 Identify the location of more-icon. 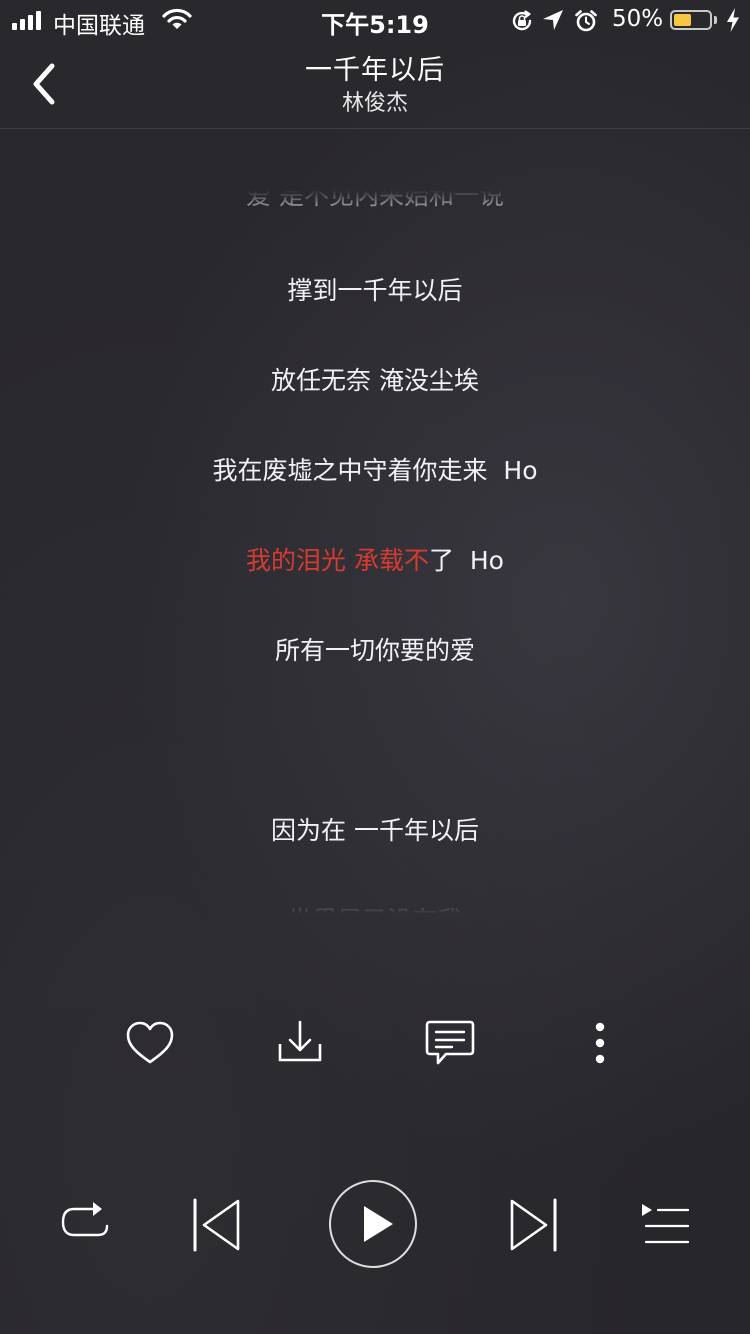
(600, 1043).